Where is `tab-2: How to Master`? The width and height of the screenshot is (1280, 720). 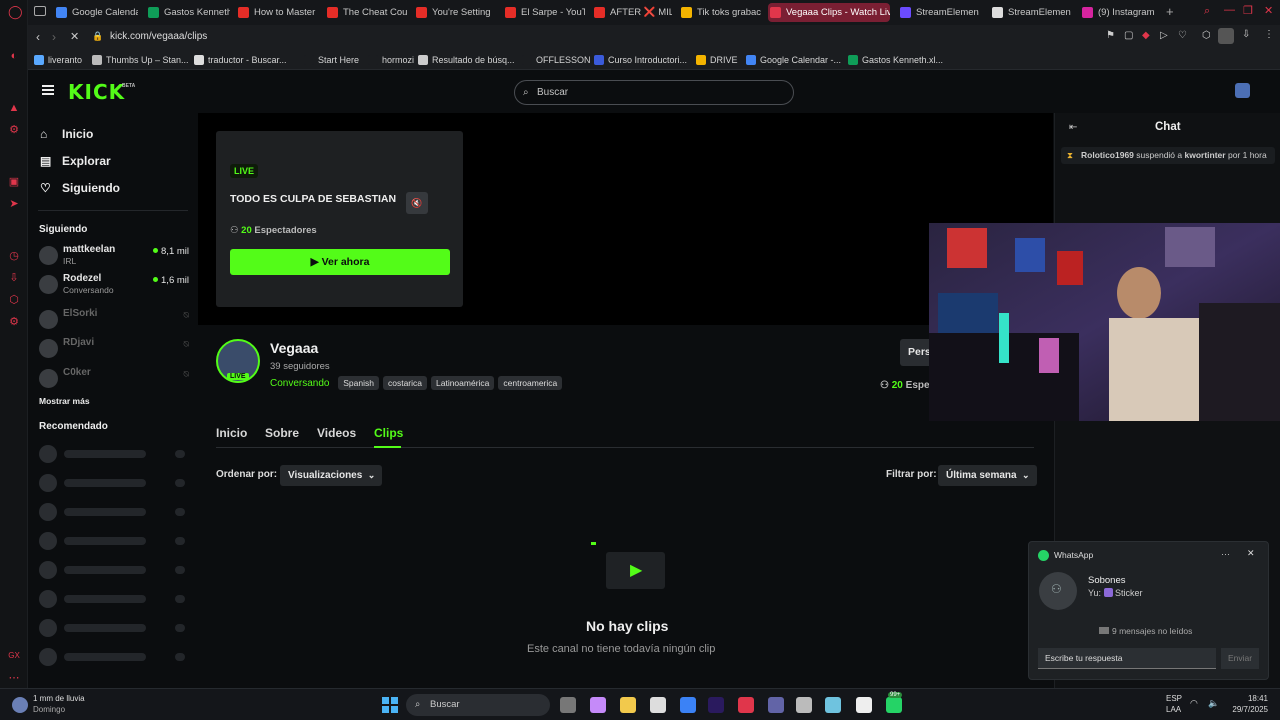 tab-2: How to Master is located at coordinates (277, 12).